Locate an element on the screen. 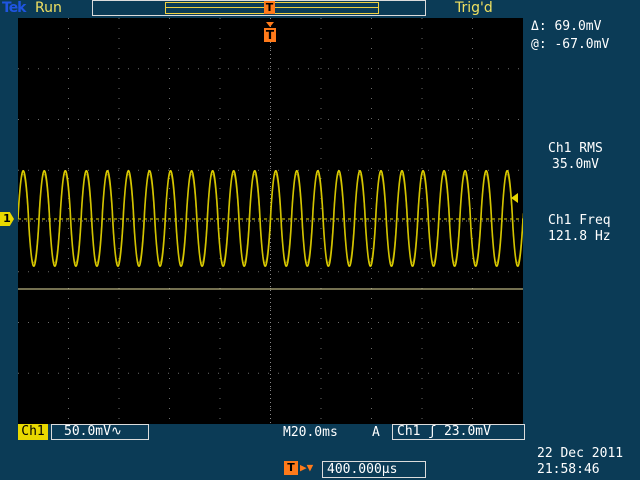  time: 21:58:46 is located at coordinates (568, 469).